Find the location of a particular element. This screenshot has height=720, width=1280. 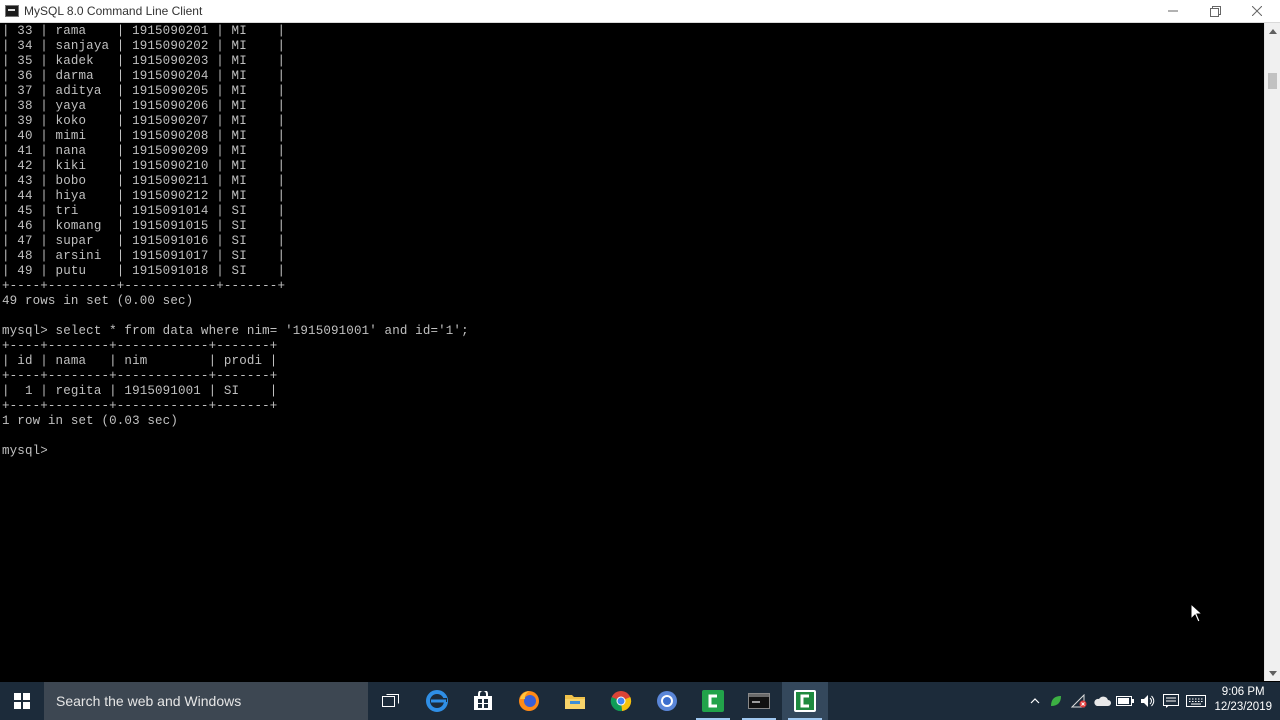

scrollbar-thumb is located at coordinates (1272, 81).